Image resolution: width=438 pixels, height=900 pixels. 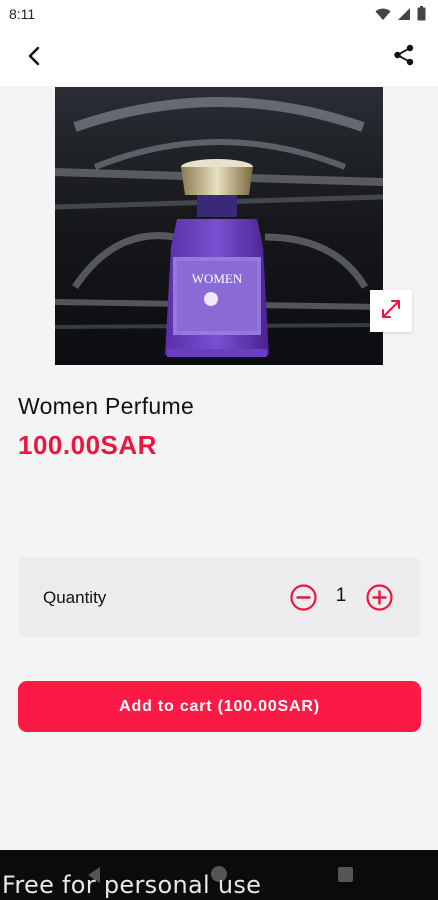 What do you see at coordinates (219, 58) in the screenshot?
I see `app-bar` at bounding box center [219, 58].